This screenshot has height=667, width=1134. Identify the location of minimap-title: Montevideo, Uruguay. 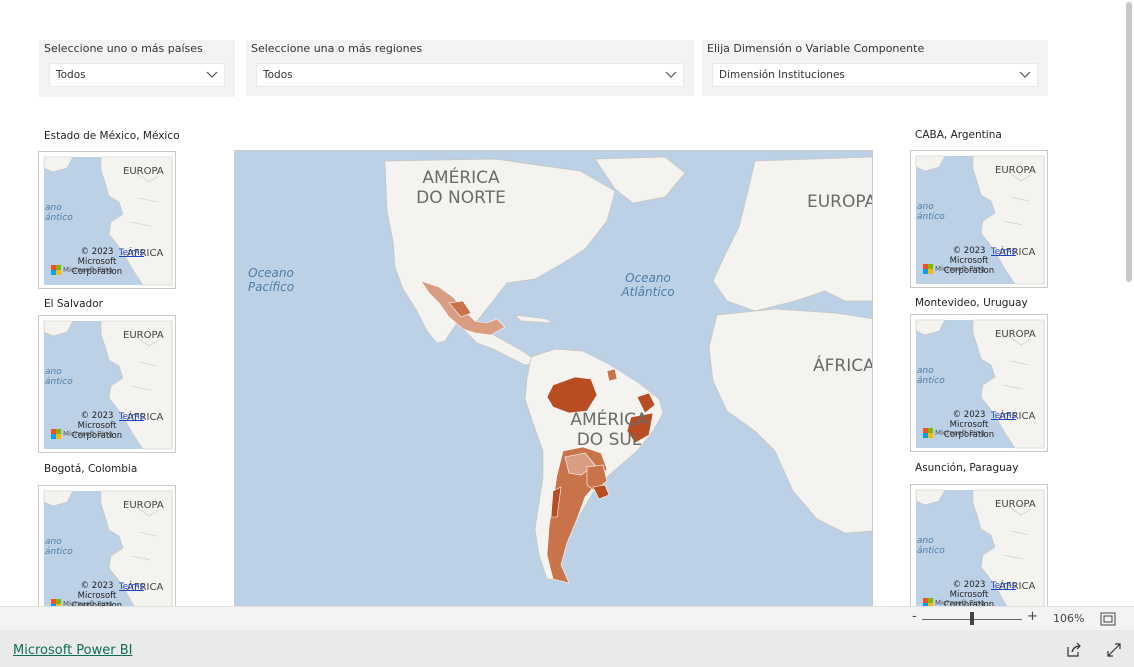
(971, 303).